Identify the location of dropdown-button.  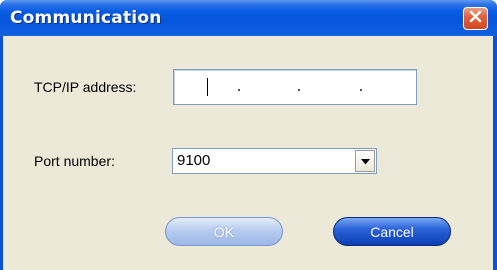
(365, 161).